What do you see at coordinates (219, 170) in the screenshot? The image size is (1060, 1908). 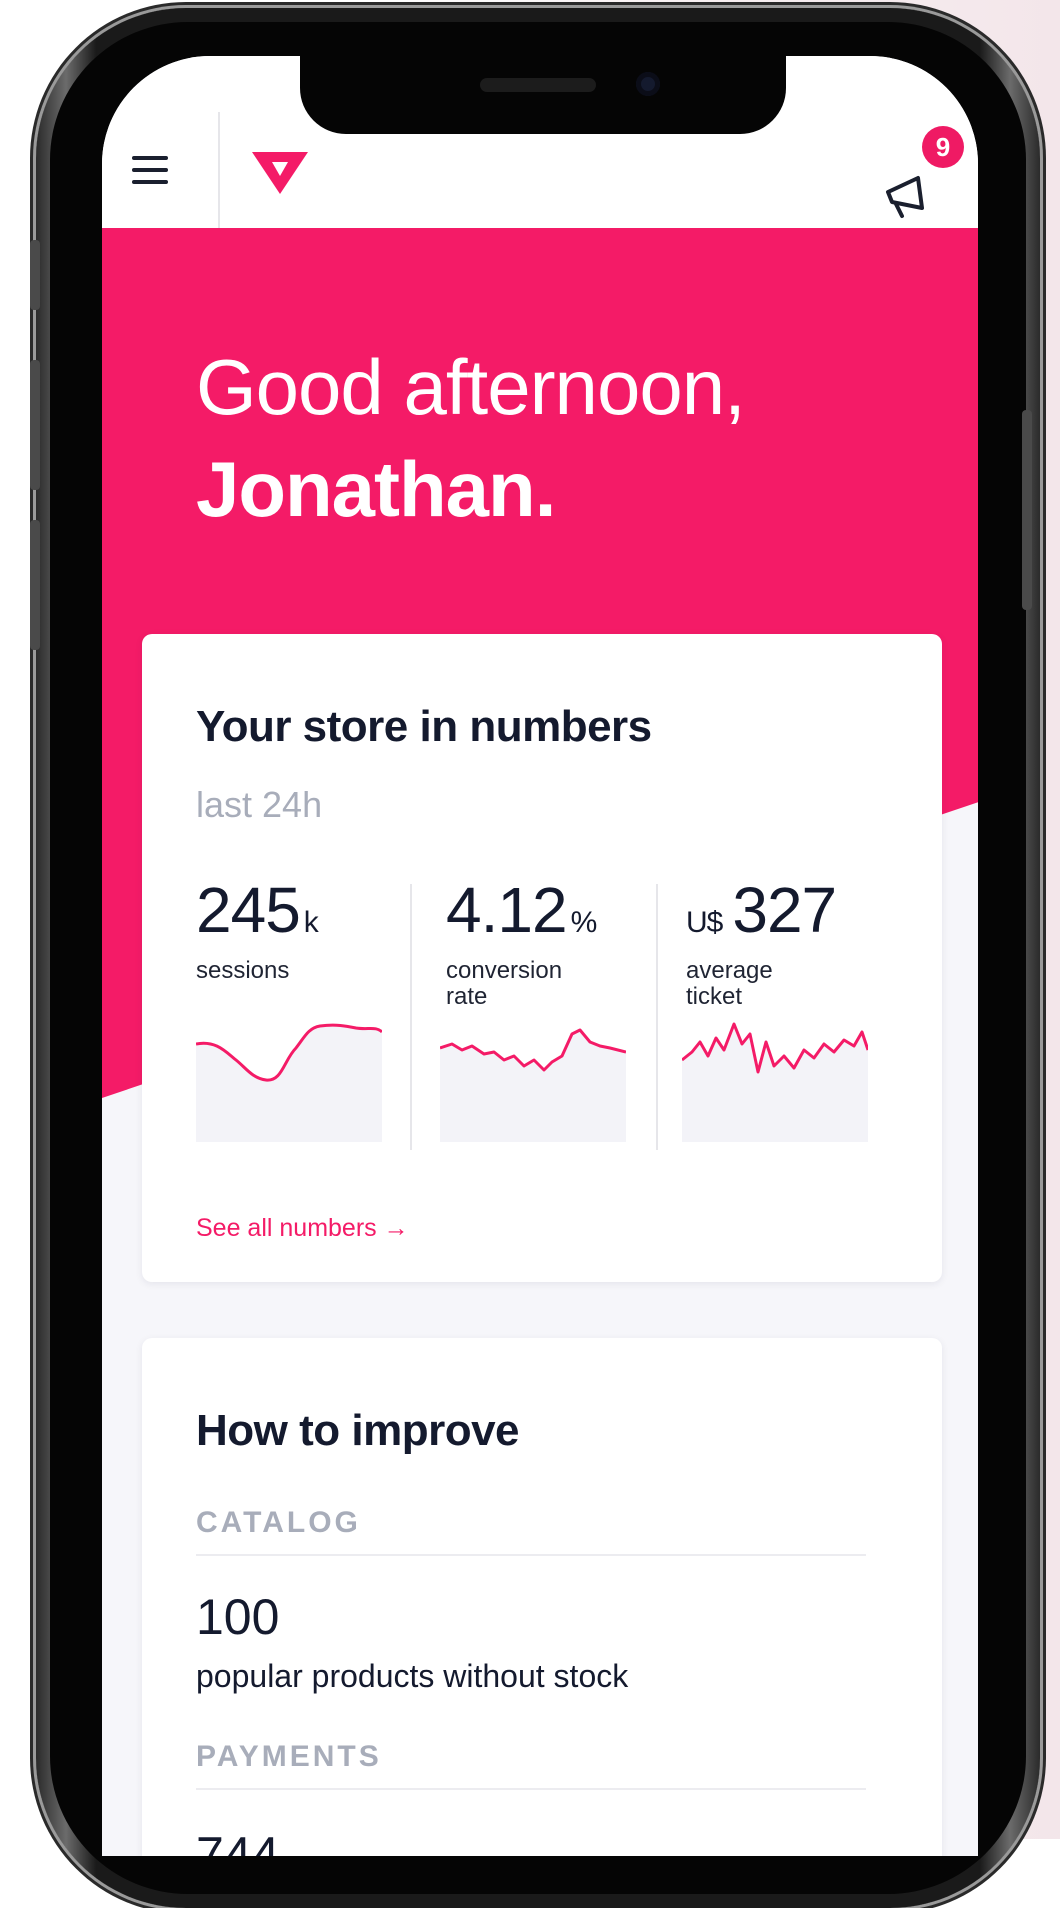 I see `topbar-divider` at bounding box center [219, 170].